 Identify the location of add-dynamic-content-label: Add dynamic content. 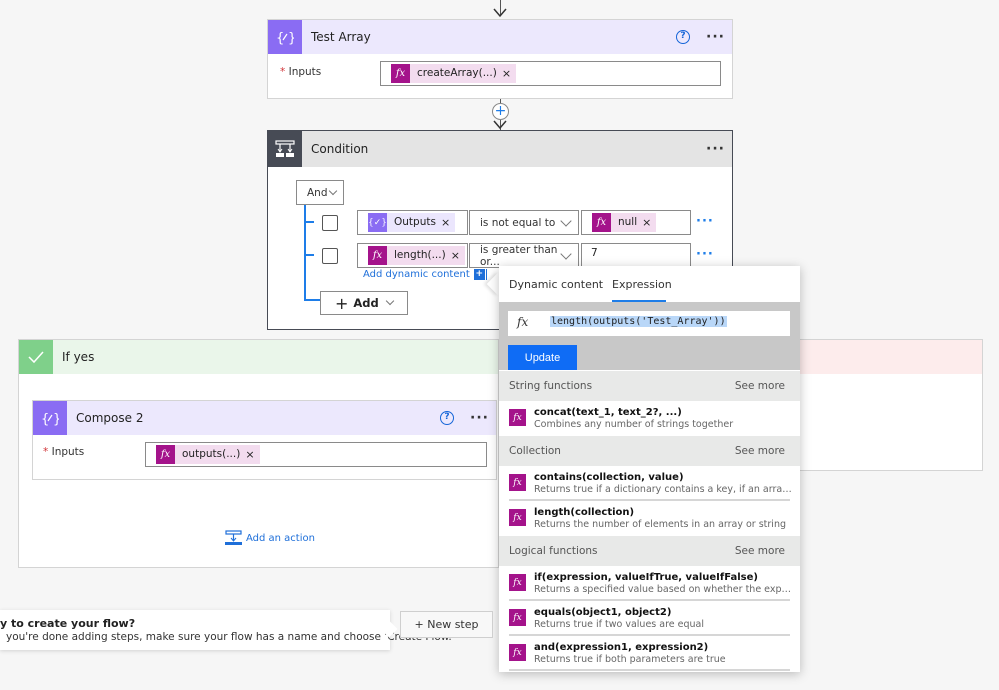
(416, 274).